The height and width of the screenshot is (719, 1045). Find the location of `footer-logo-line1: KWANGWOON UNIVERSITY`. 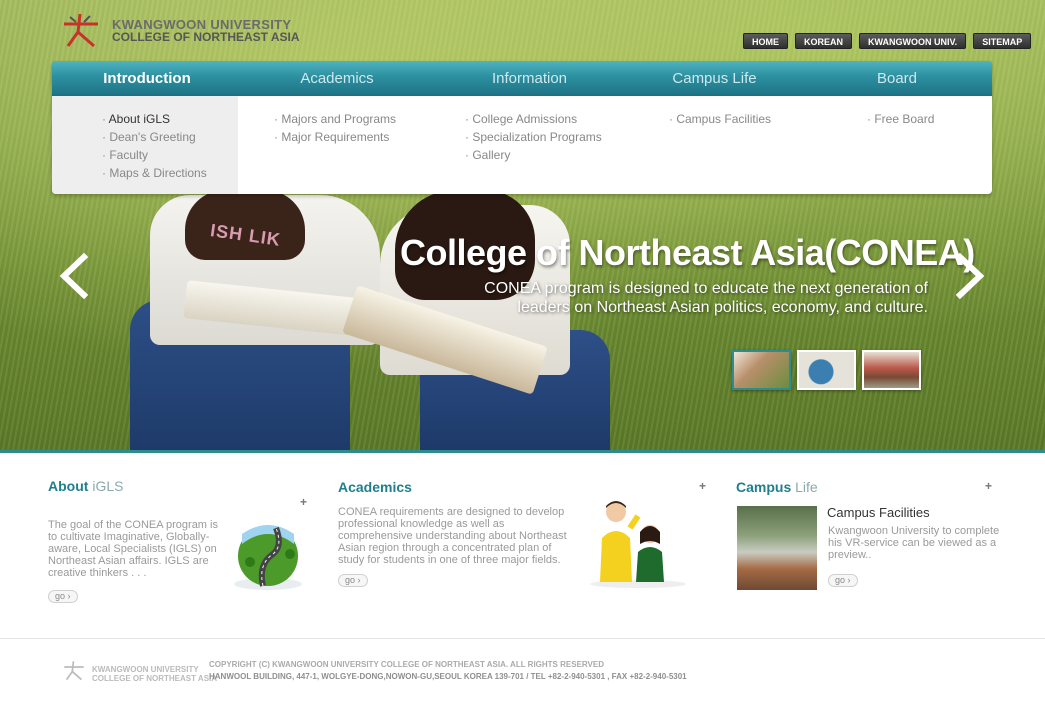

footer-logo-line1: KWANGWOON UNIVERSITY is located at coordinates (145, 669).